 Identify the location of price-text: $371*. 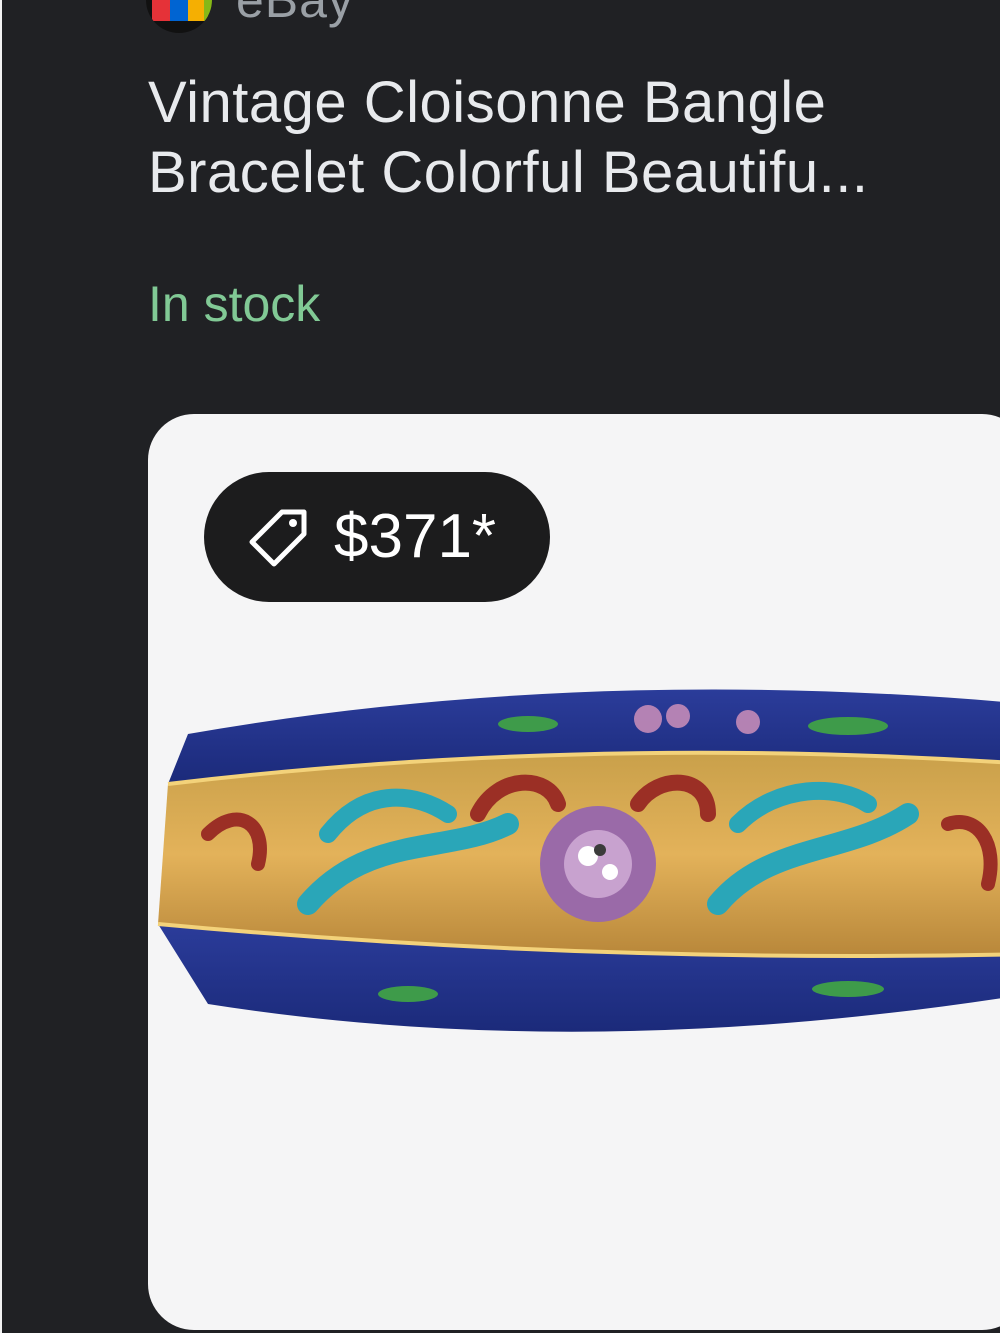
(415, 536).